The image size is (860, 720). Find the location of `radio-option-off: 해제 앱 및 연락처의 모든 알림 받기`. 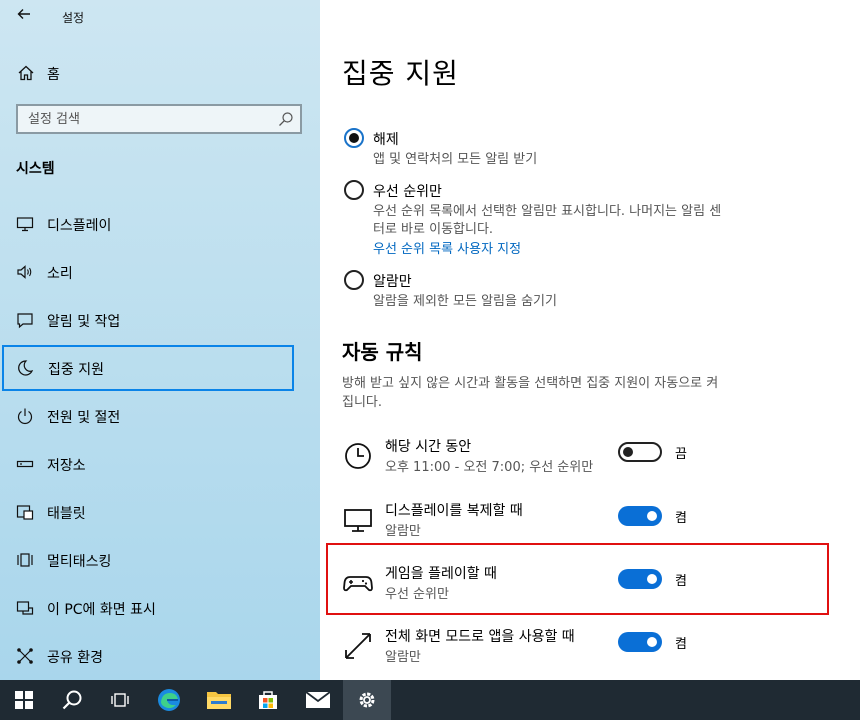

radio-option-off: 해제 앱 및 연락처의 모든 알림 받기 is located at coordinates (582, 149).